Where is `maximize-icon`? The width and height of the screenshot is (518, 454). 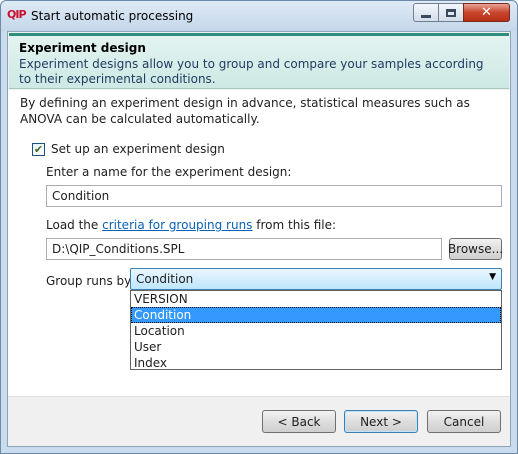 maximize-icon is located at coordinates (451, 12).